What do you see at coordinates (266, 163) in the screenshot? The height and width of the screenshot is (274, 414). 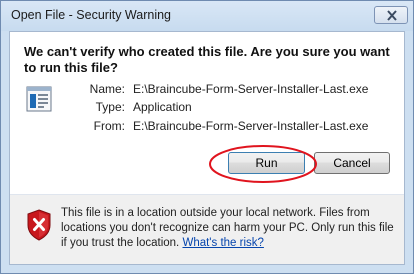 I see `run-button: Run` at bounding box center [266, 163].